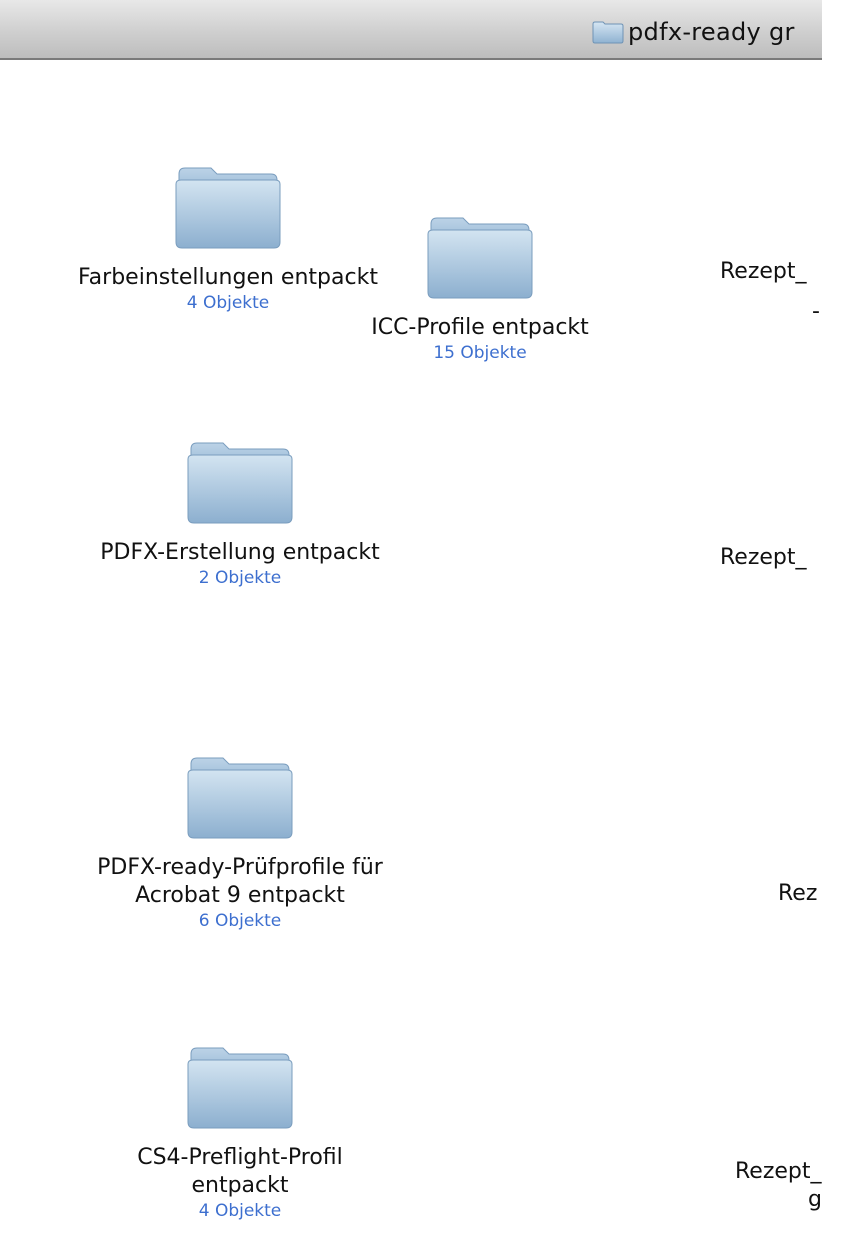 The image size is (842, 1238). What do you see at coordinates (240, 1157) in the screenshot?
I see `folder-name-line-1: CS4-Preflight-Profil` at bounding box center [240, 1157].